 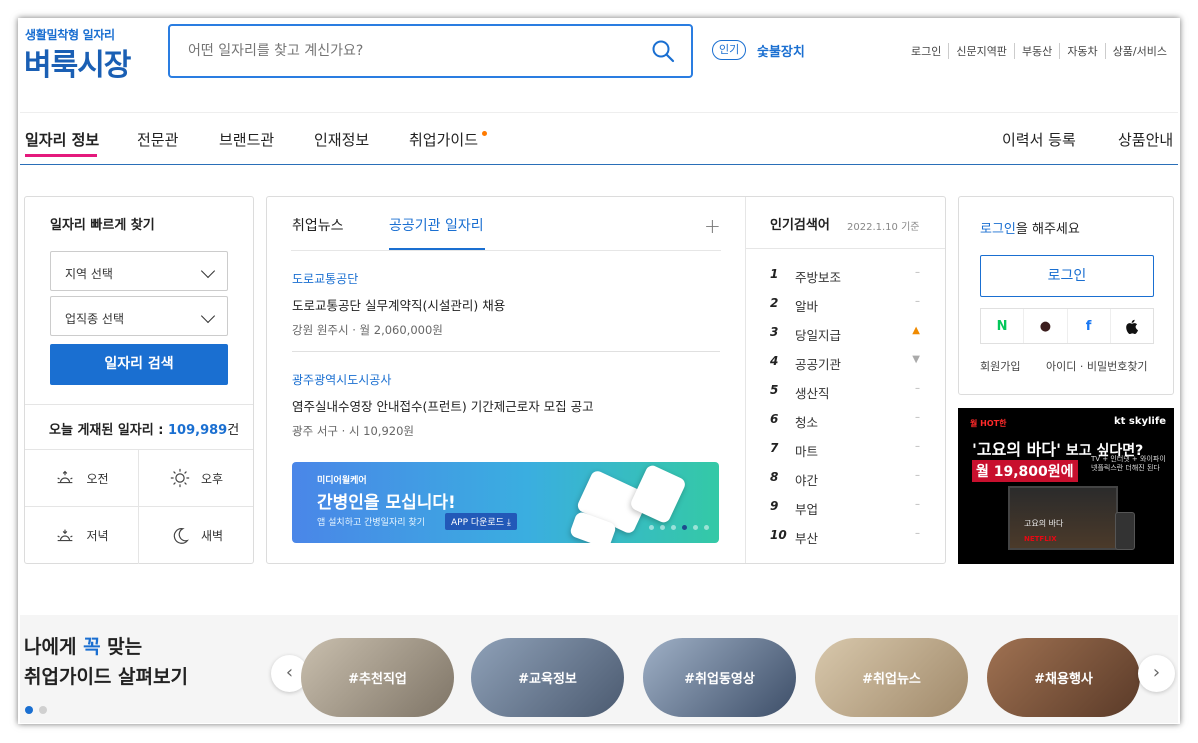 I want to click on logo: 벼룩시장, so click(x=77, y=62).